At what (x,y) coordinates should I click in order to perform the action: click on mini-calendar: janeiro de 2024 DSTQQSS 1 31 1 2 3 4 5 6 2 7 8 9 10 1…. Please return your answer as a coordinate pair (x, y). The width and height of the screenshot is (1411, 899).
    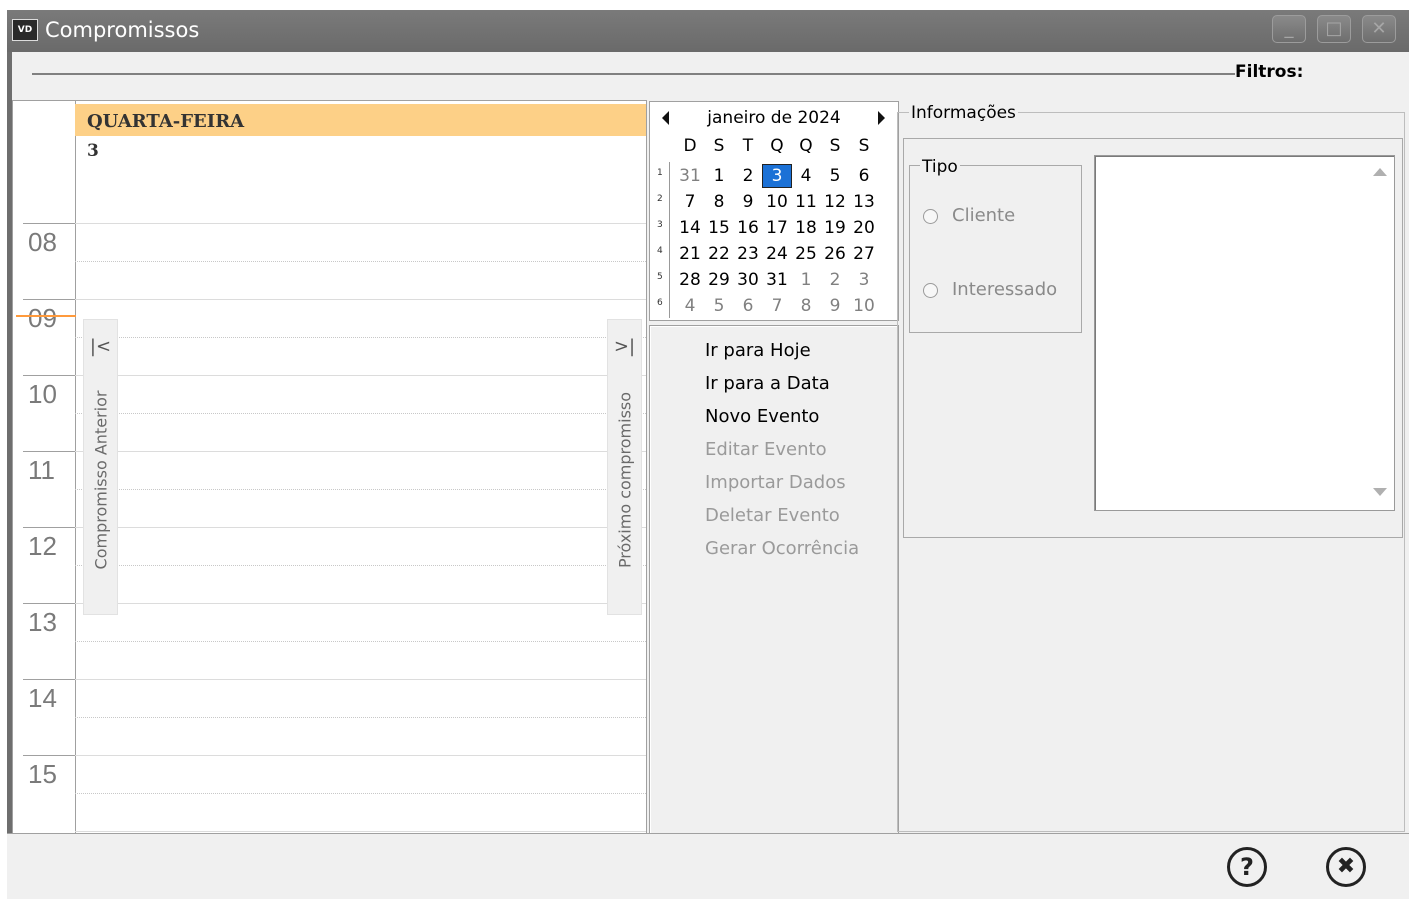
    Looking at the image, I should click on (774, 211).